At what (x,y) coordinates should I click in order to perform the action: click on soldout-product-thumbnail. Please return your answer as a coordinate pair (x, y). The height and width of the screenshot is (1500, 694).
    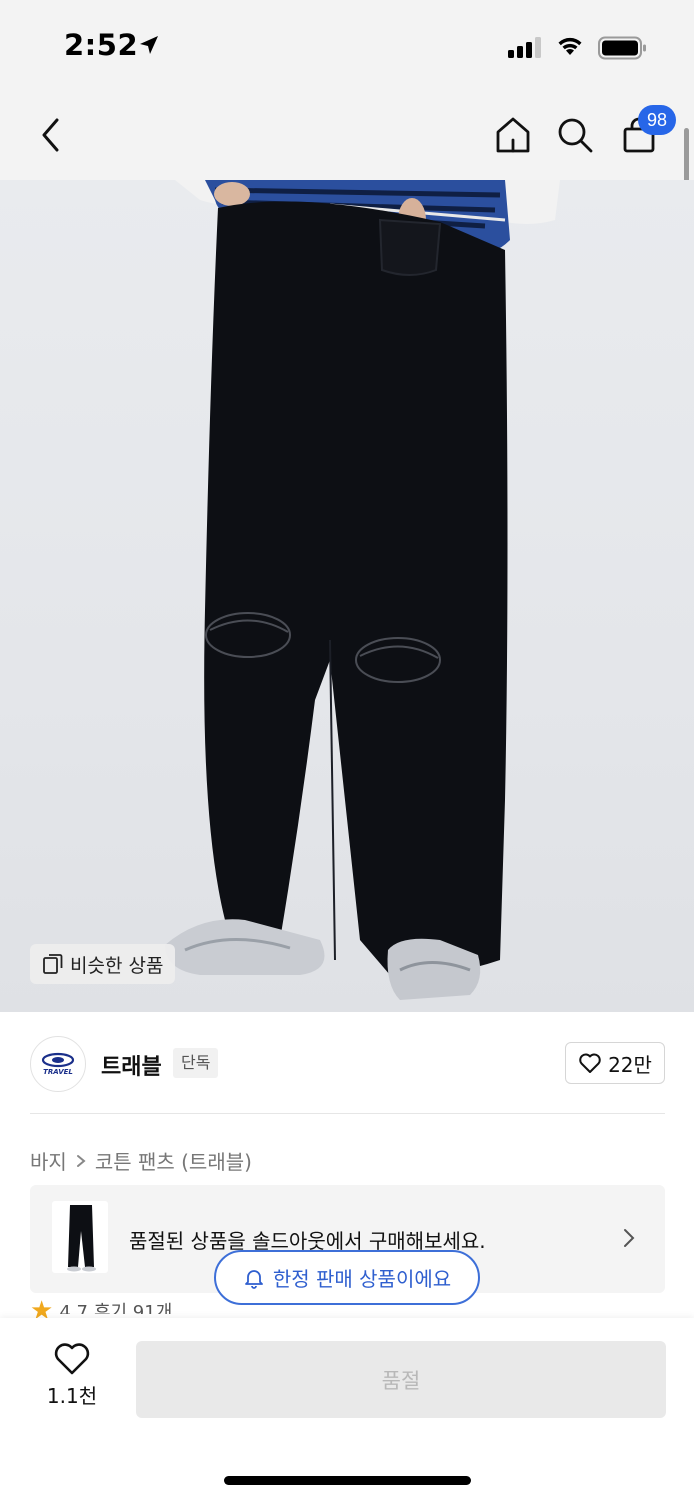
    Looking at the image, I should click on (80, 1237).